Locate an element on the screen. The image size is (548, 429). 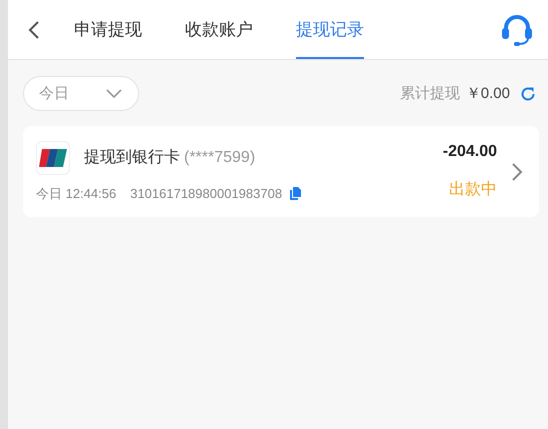
tab: 提现记录 is located at coordinates (330, 29).